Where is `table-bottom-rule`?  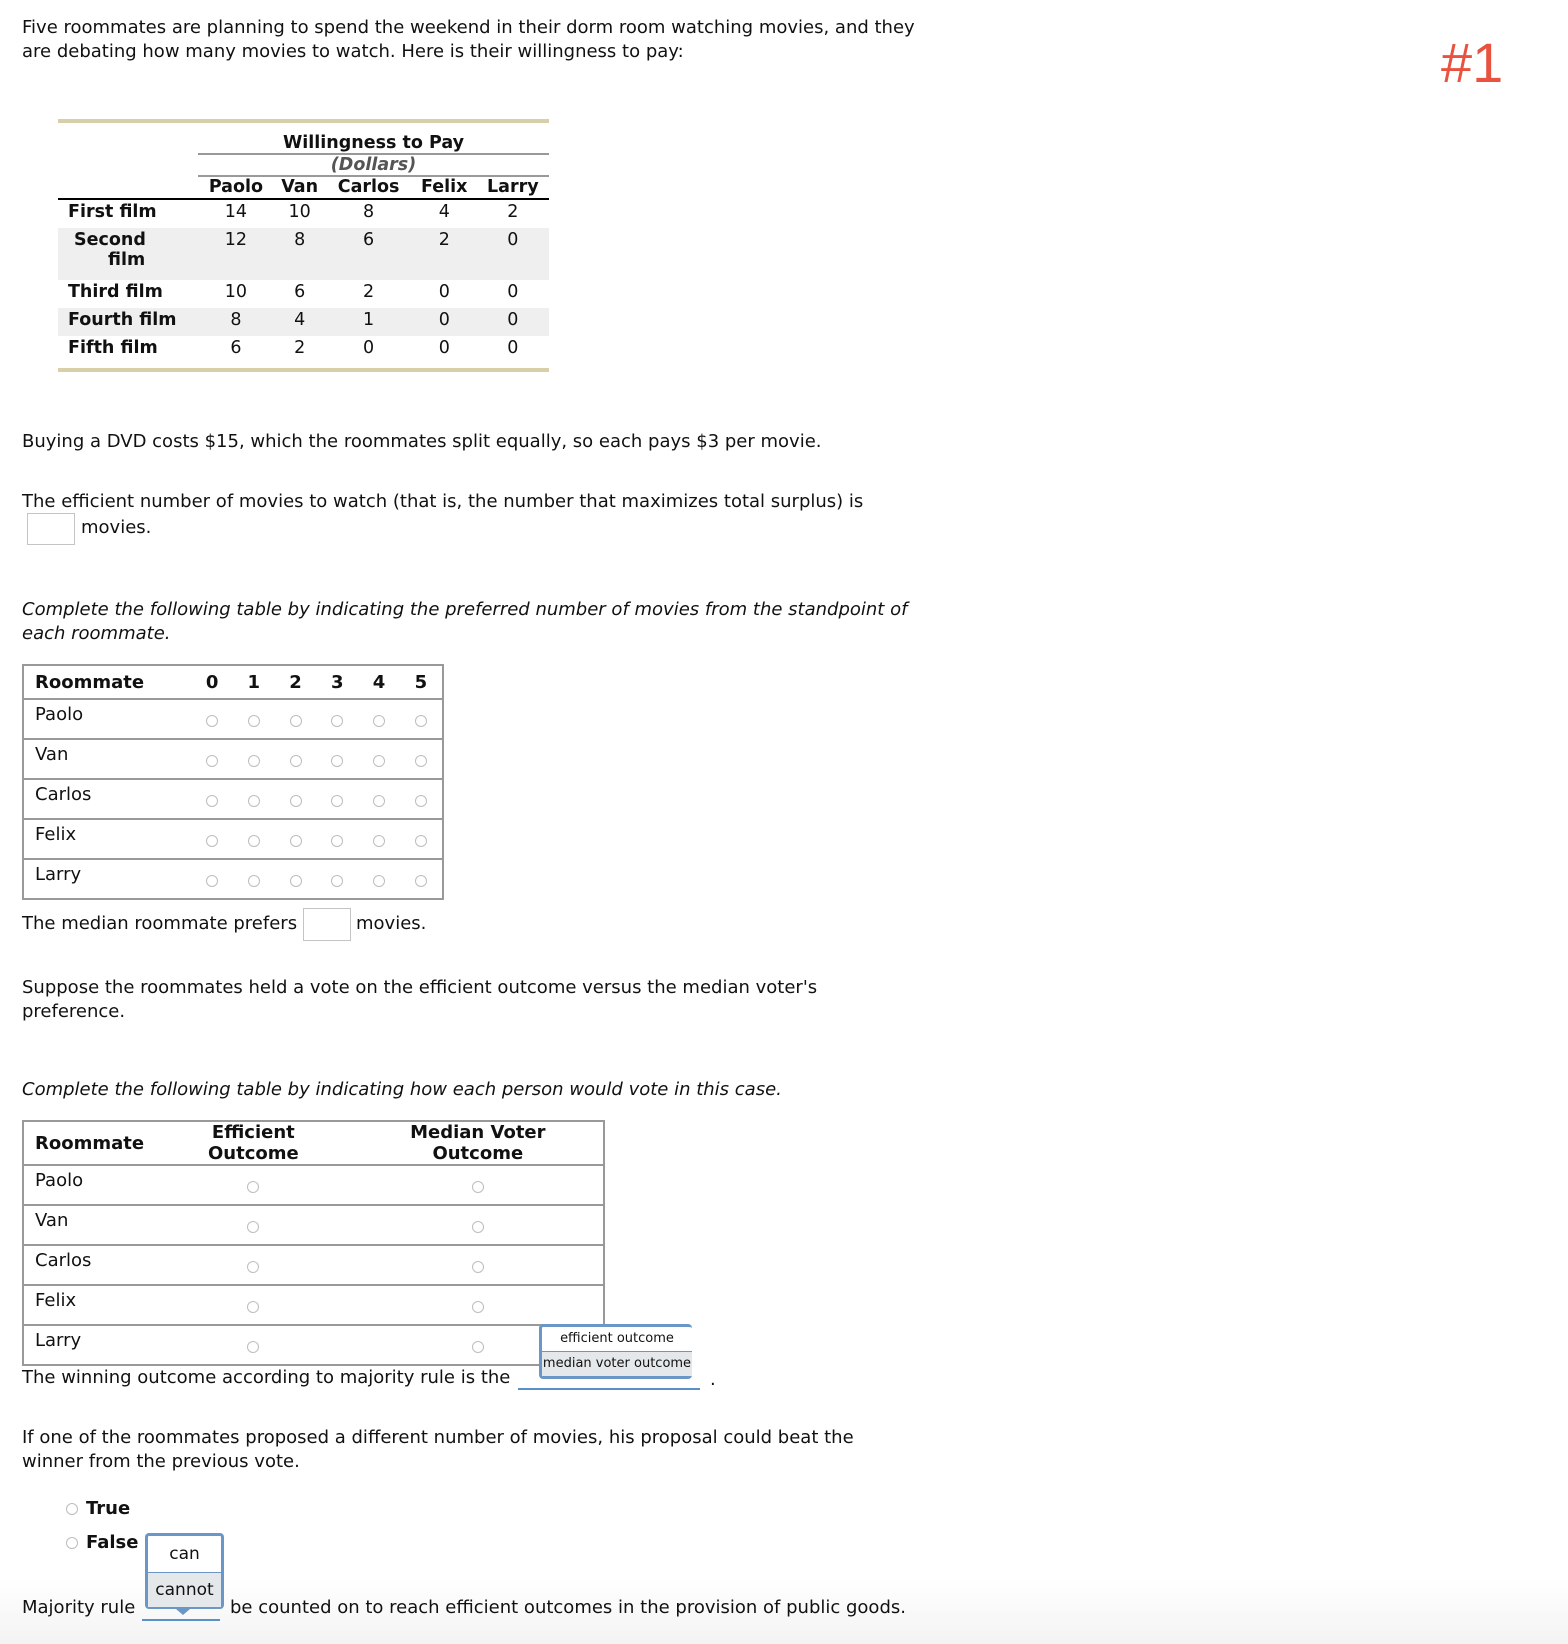
table-bottom-rule is located at coordinates (303, 370).